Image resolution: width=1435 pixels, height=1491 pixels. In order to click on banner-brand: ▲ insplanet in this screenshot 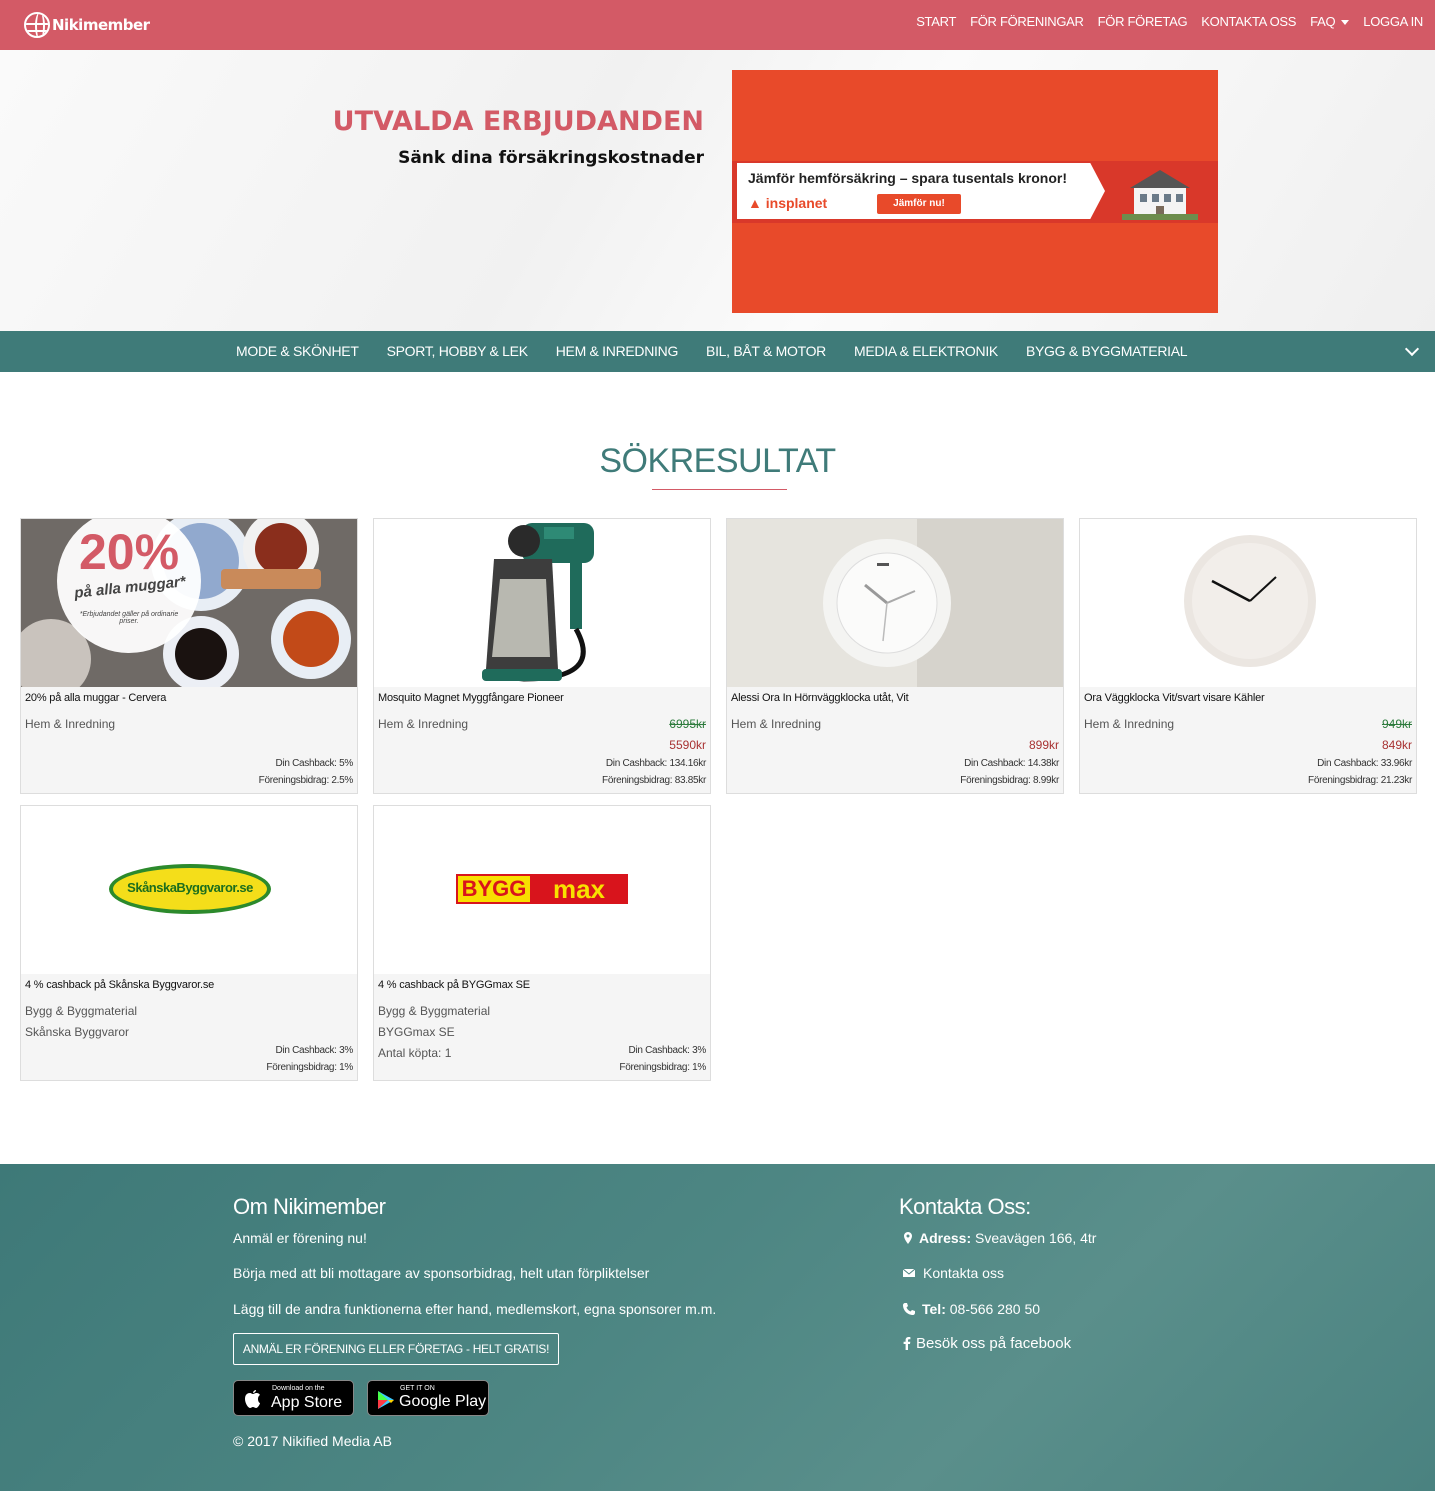, I will do `click(787, 203)`.